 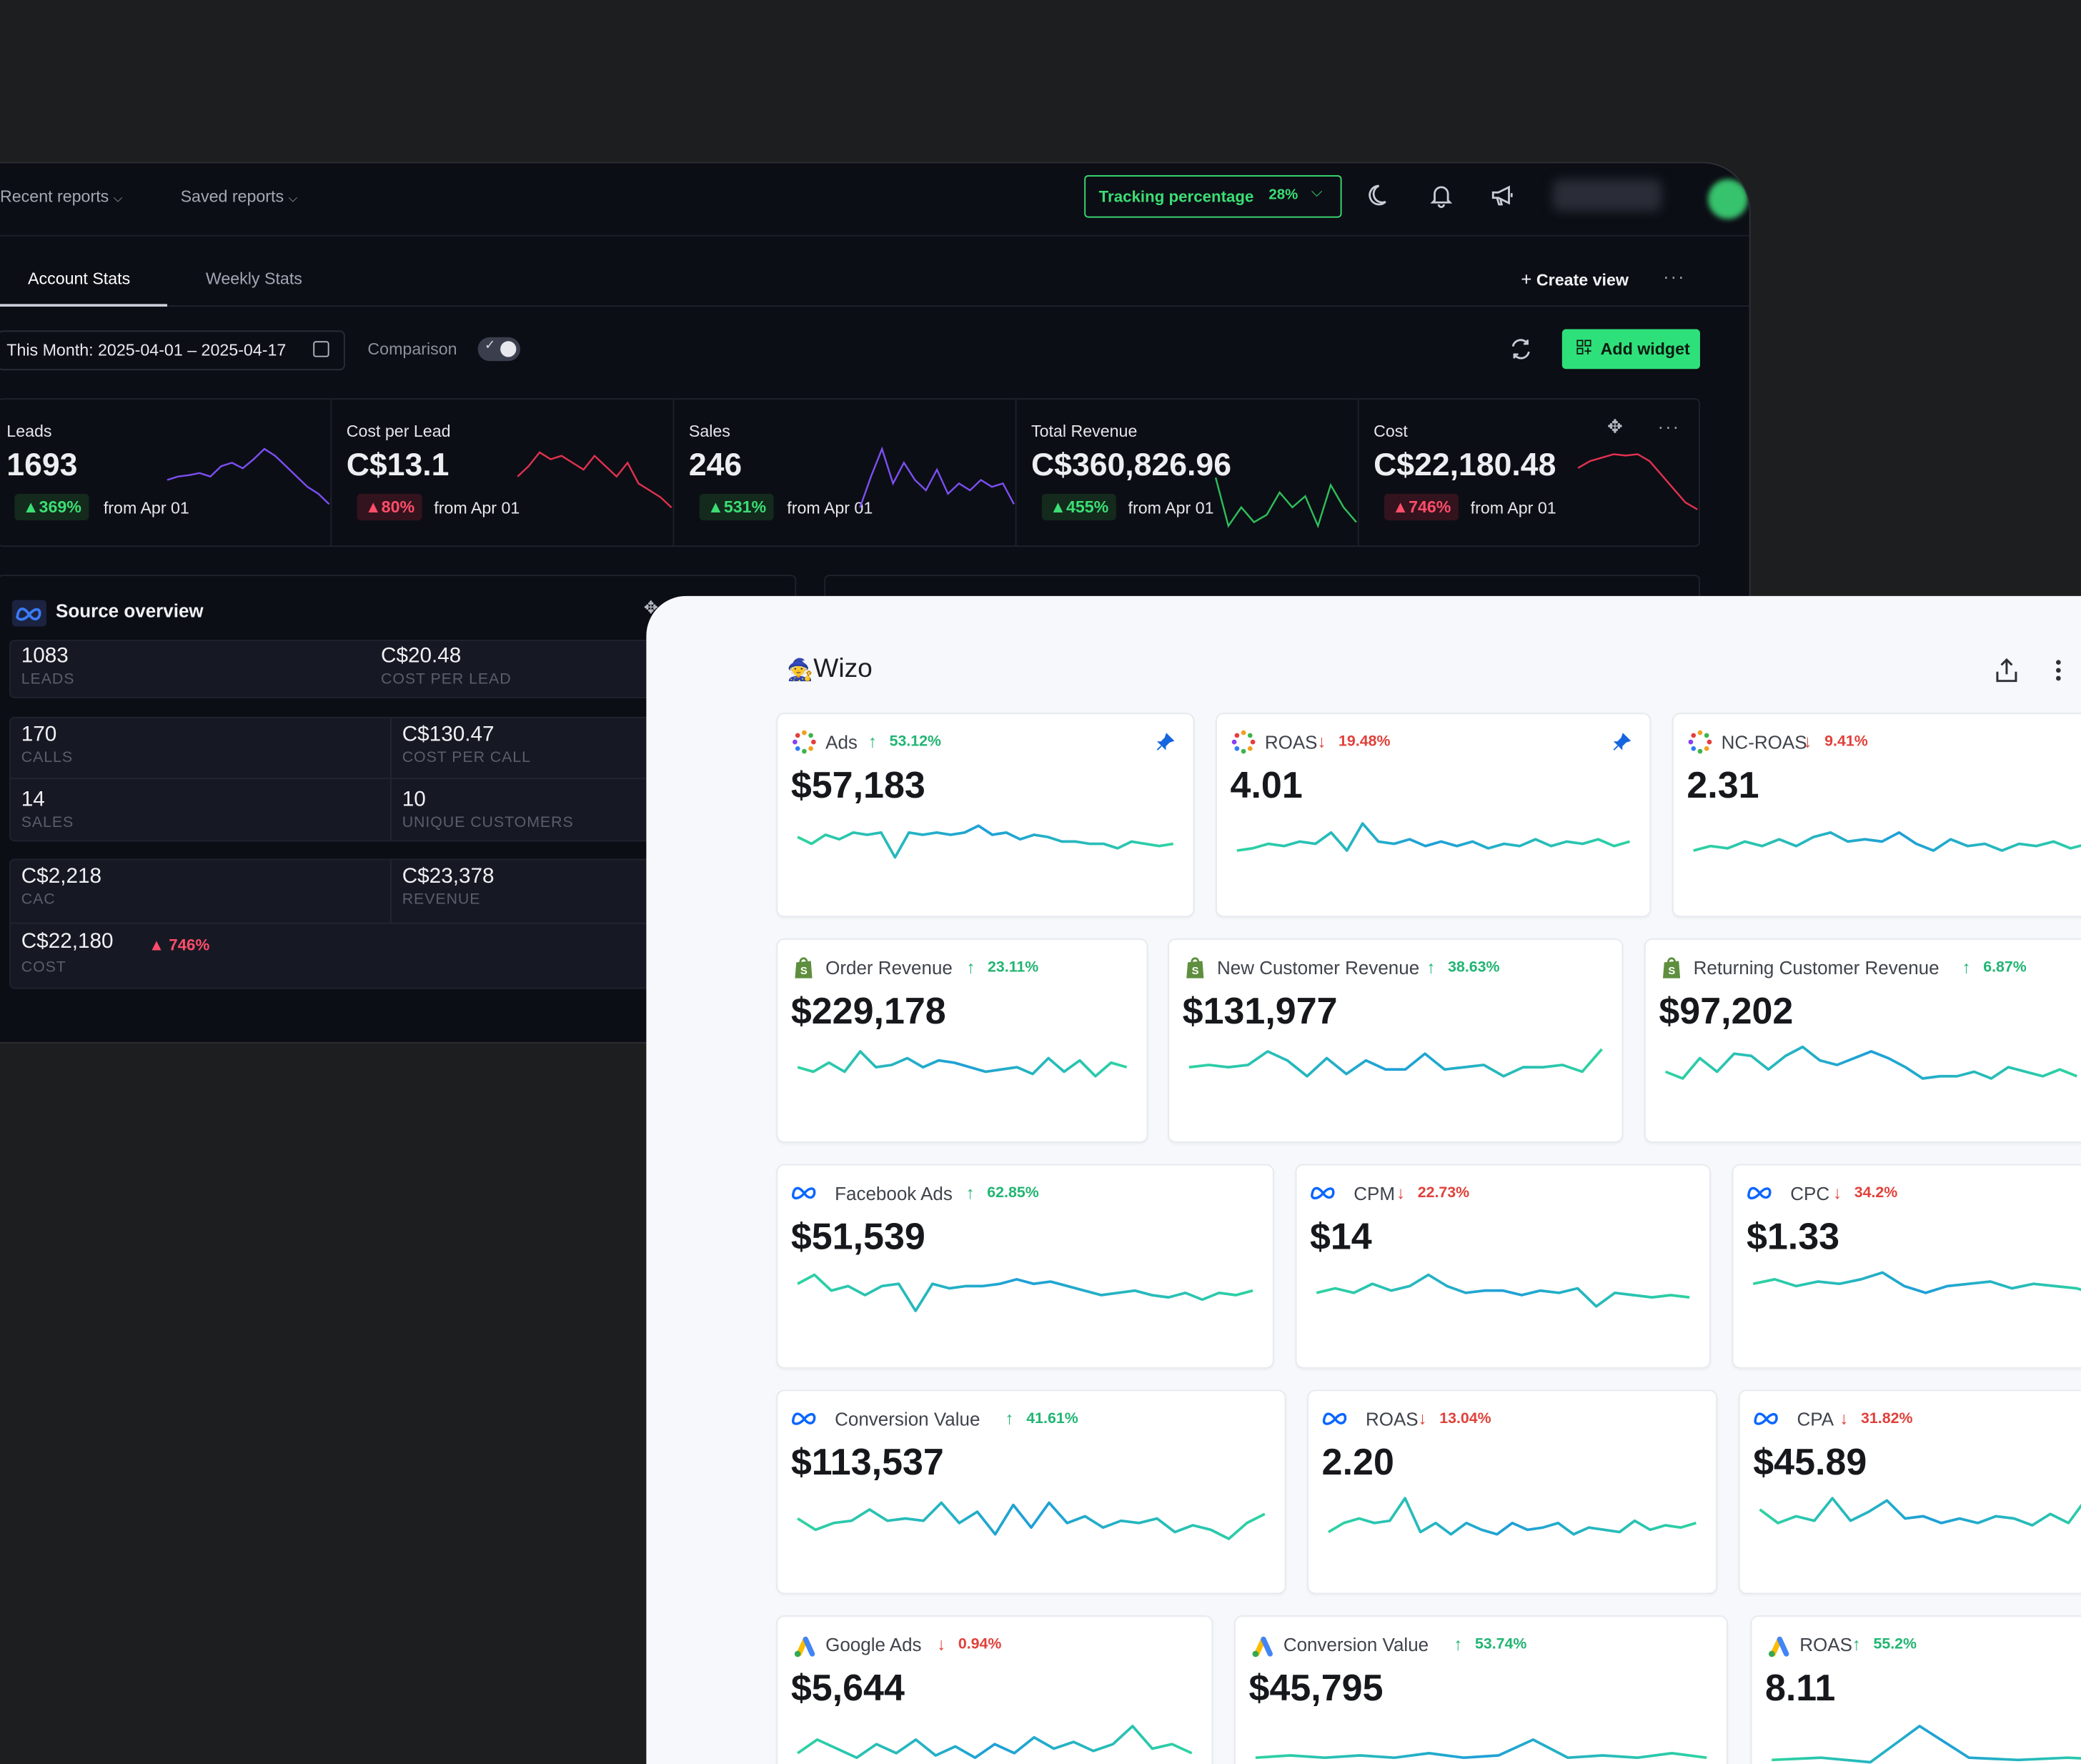 I want to click on kpi-card-sales: Sales 246 ▲531% from Apr 01, so click(x=845, y=472).